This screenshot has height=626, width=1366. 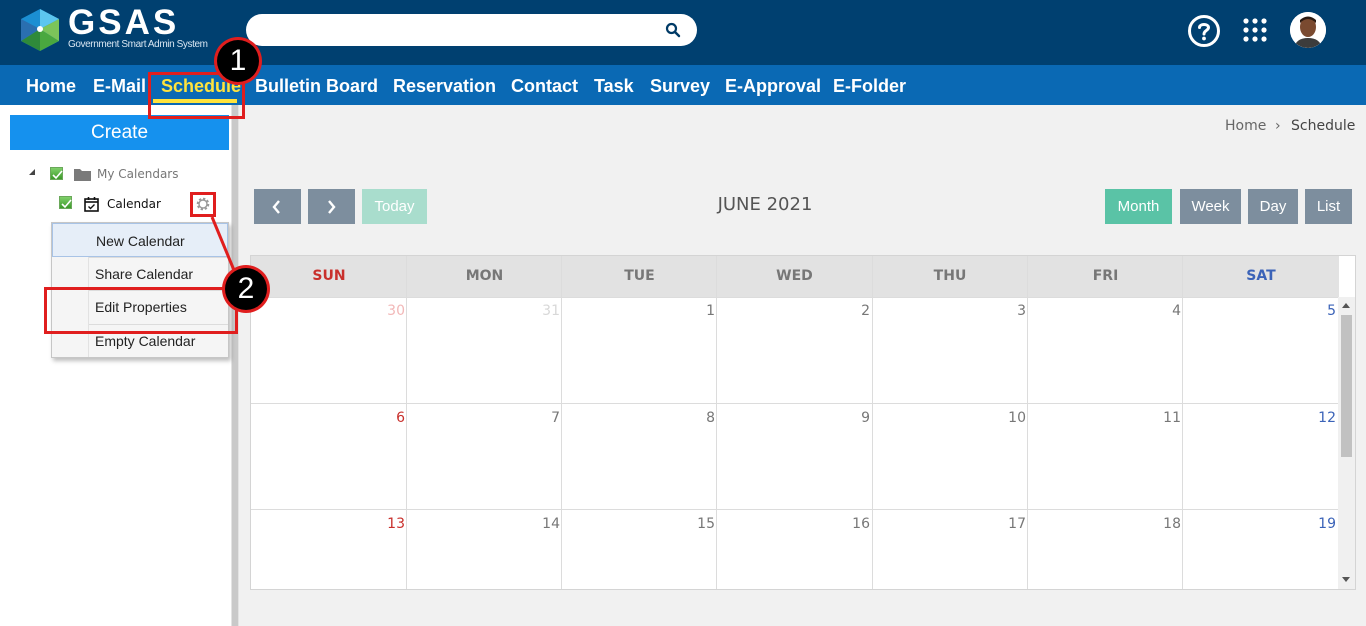 What do you see at coordinates (1328, 206) in the screenshot?
I see `view-list-button: List` at bounding box center [1328, 206].